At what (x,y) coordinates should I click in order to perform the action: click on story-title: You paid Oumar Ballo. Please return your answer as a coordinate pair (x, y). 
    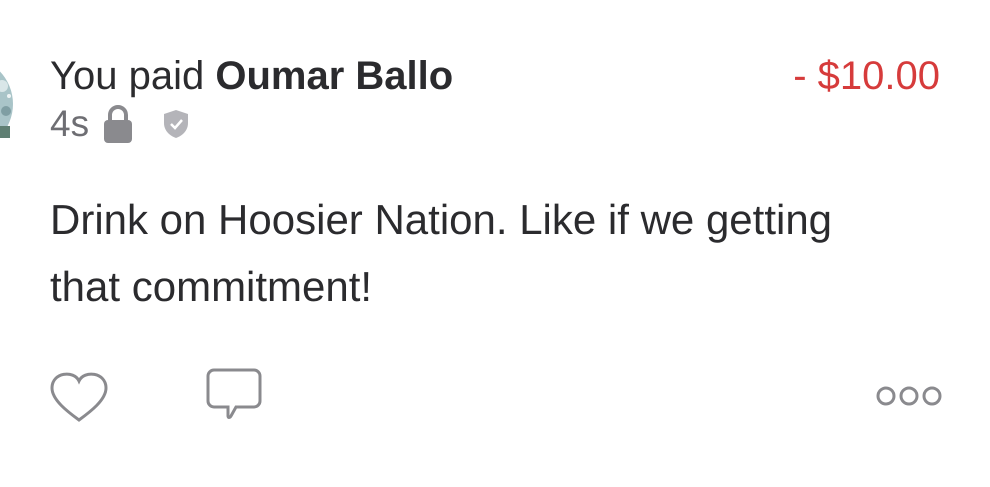
    Looking at the image, I should click on (252, 76).